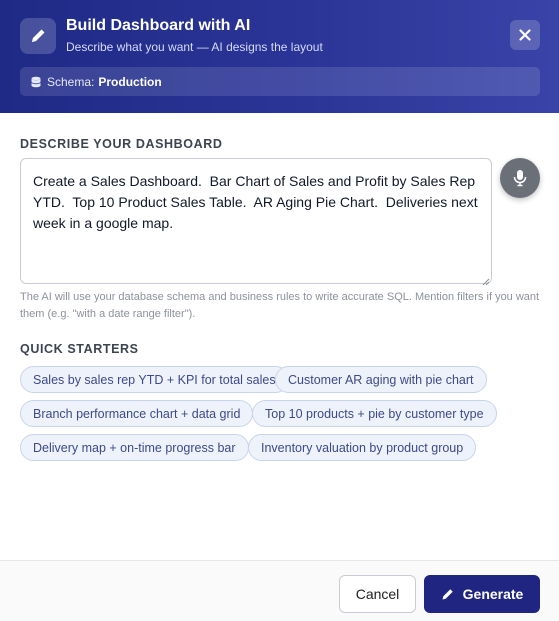 The width and height of the screenshot is (559, 621). I want to click on generate-label: Generate, so click(493, 594).